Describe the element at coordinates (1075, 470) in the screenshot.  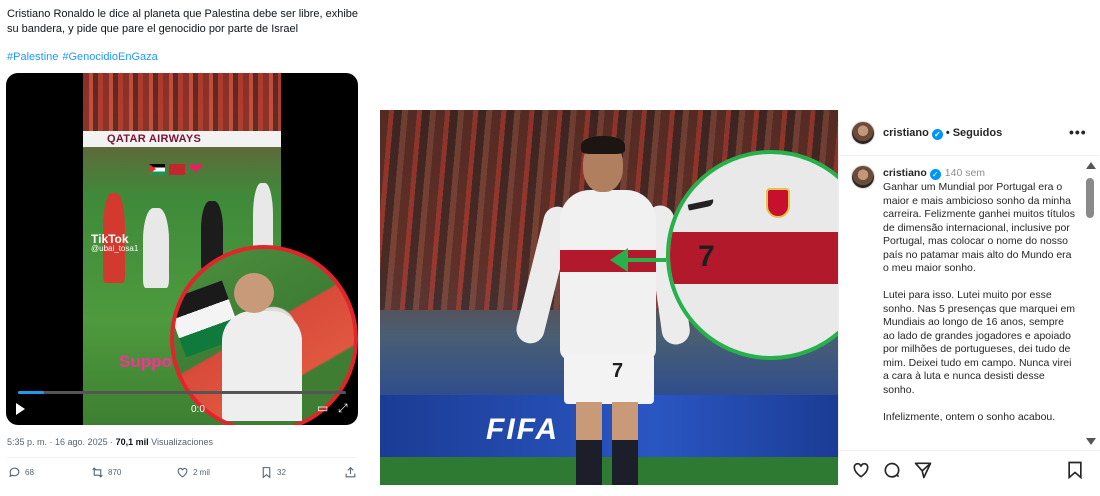
I see `save-bookmark-icon` at that location.